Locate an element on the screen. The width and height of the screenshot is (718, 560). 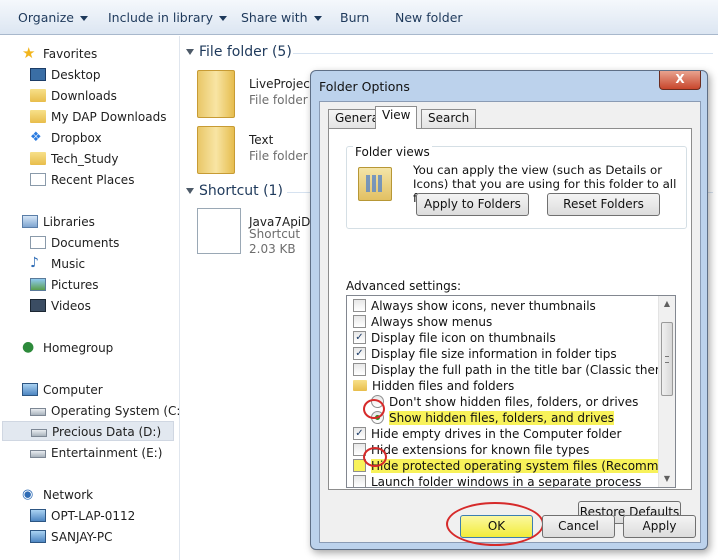
nav-libraries-label: Libraries is located at coordinates (69, 222).